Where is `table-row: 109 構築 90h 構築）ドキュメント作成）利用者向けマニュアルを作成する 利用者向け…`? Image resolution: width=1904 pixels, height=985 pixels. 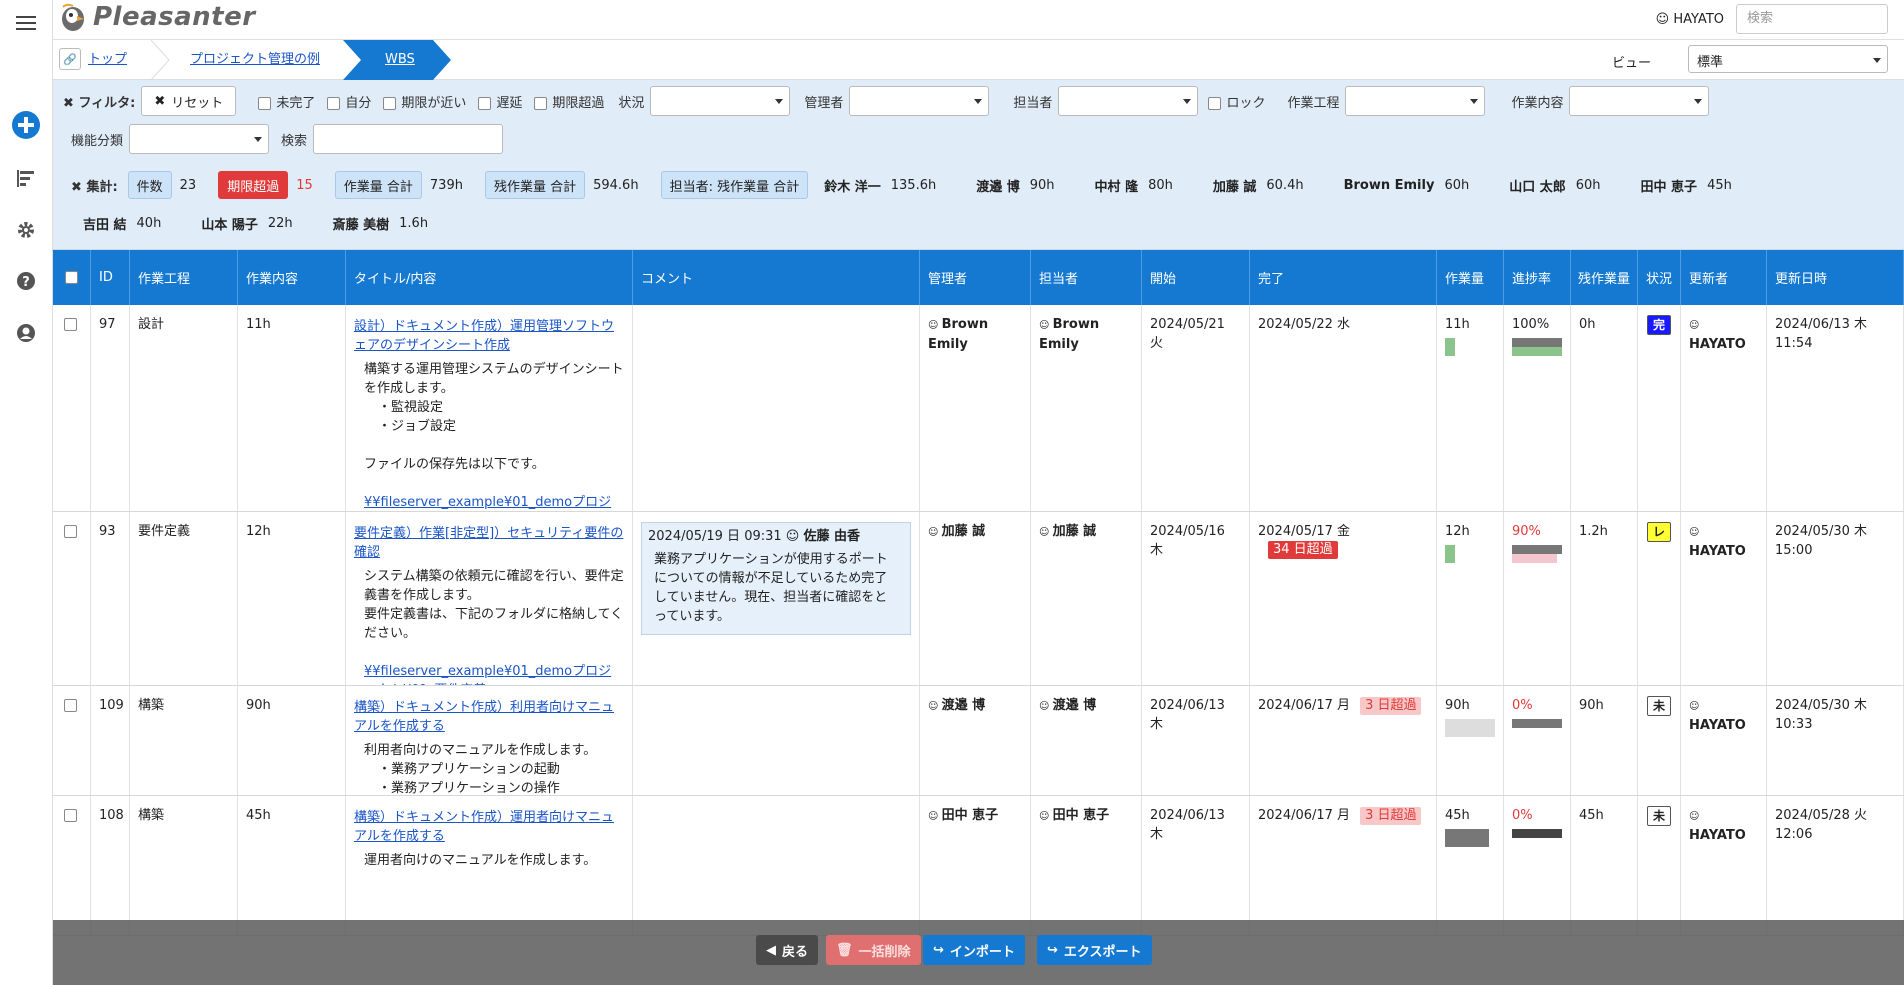
table-row: 109 構築 90h 構築）ドキュメント作成）利用者向けマニュアルを作成する 利用者向け… is located at coordinates (978, 741).